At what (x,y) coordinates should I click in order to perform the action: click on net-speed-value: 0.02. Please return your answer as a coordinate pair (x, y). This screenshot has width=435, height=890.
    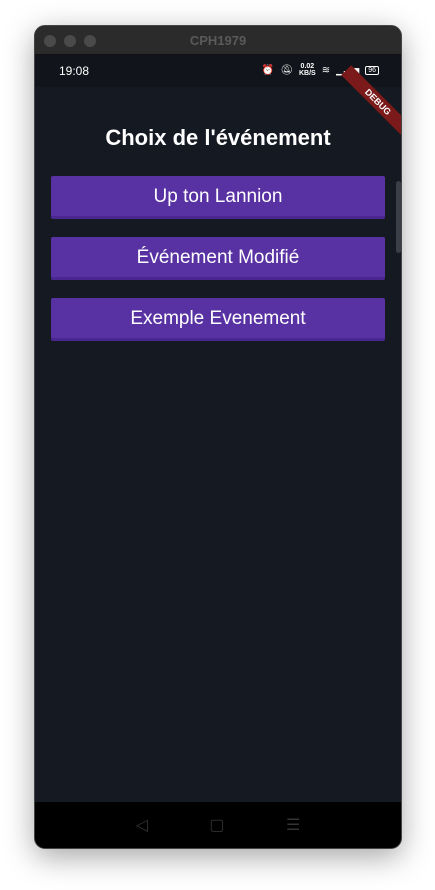
    Looking at the image, I should click on (307, 66).